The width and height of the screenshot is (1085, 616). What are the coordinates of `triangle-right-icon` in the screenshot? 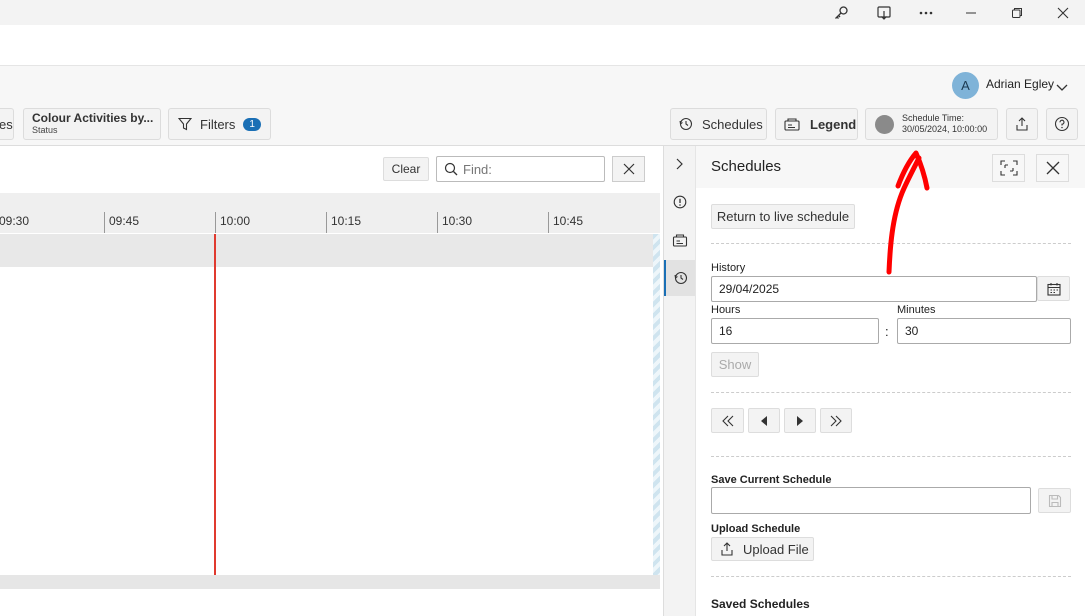 It's located at (800, 421).